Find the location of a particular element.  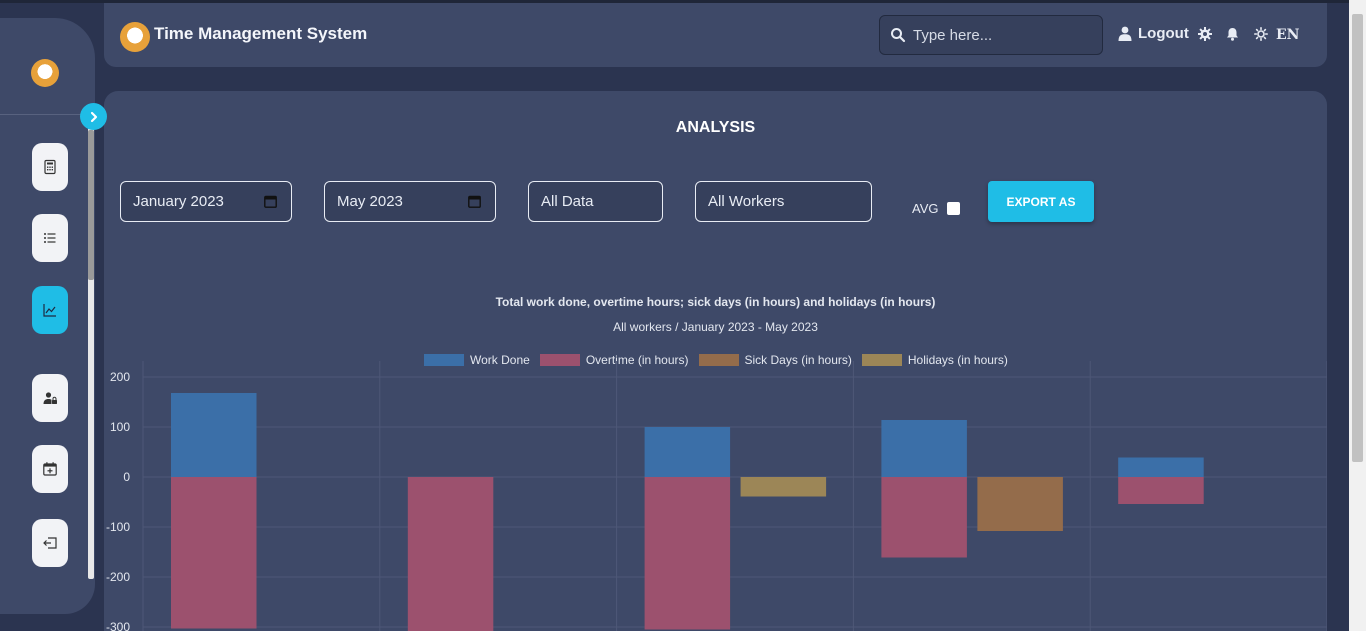

worker-filter-select: All Workers is located at coordinates (783, 201).